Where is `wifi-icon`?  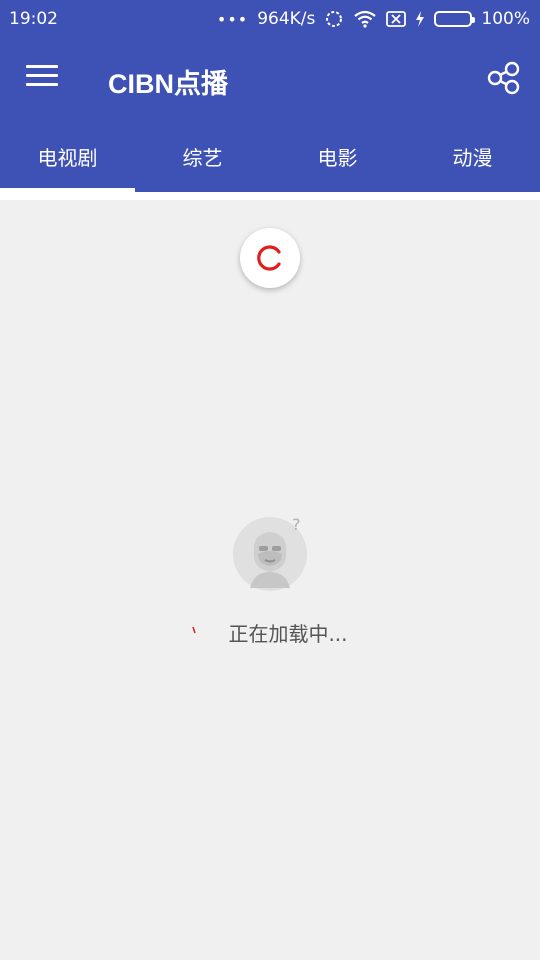 wifi-icon is located at coordinates (365, 19).